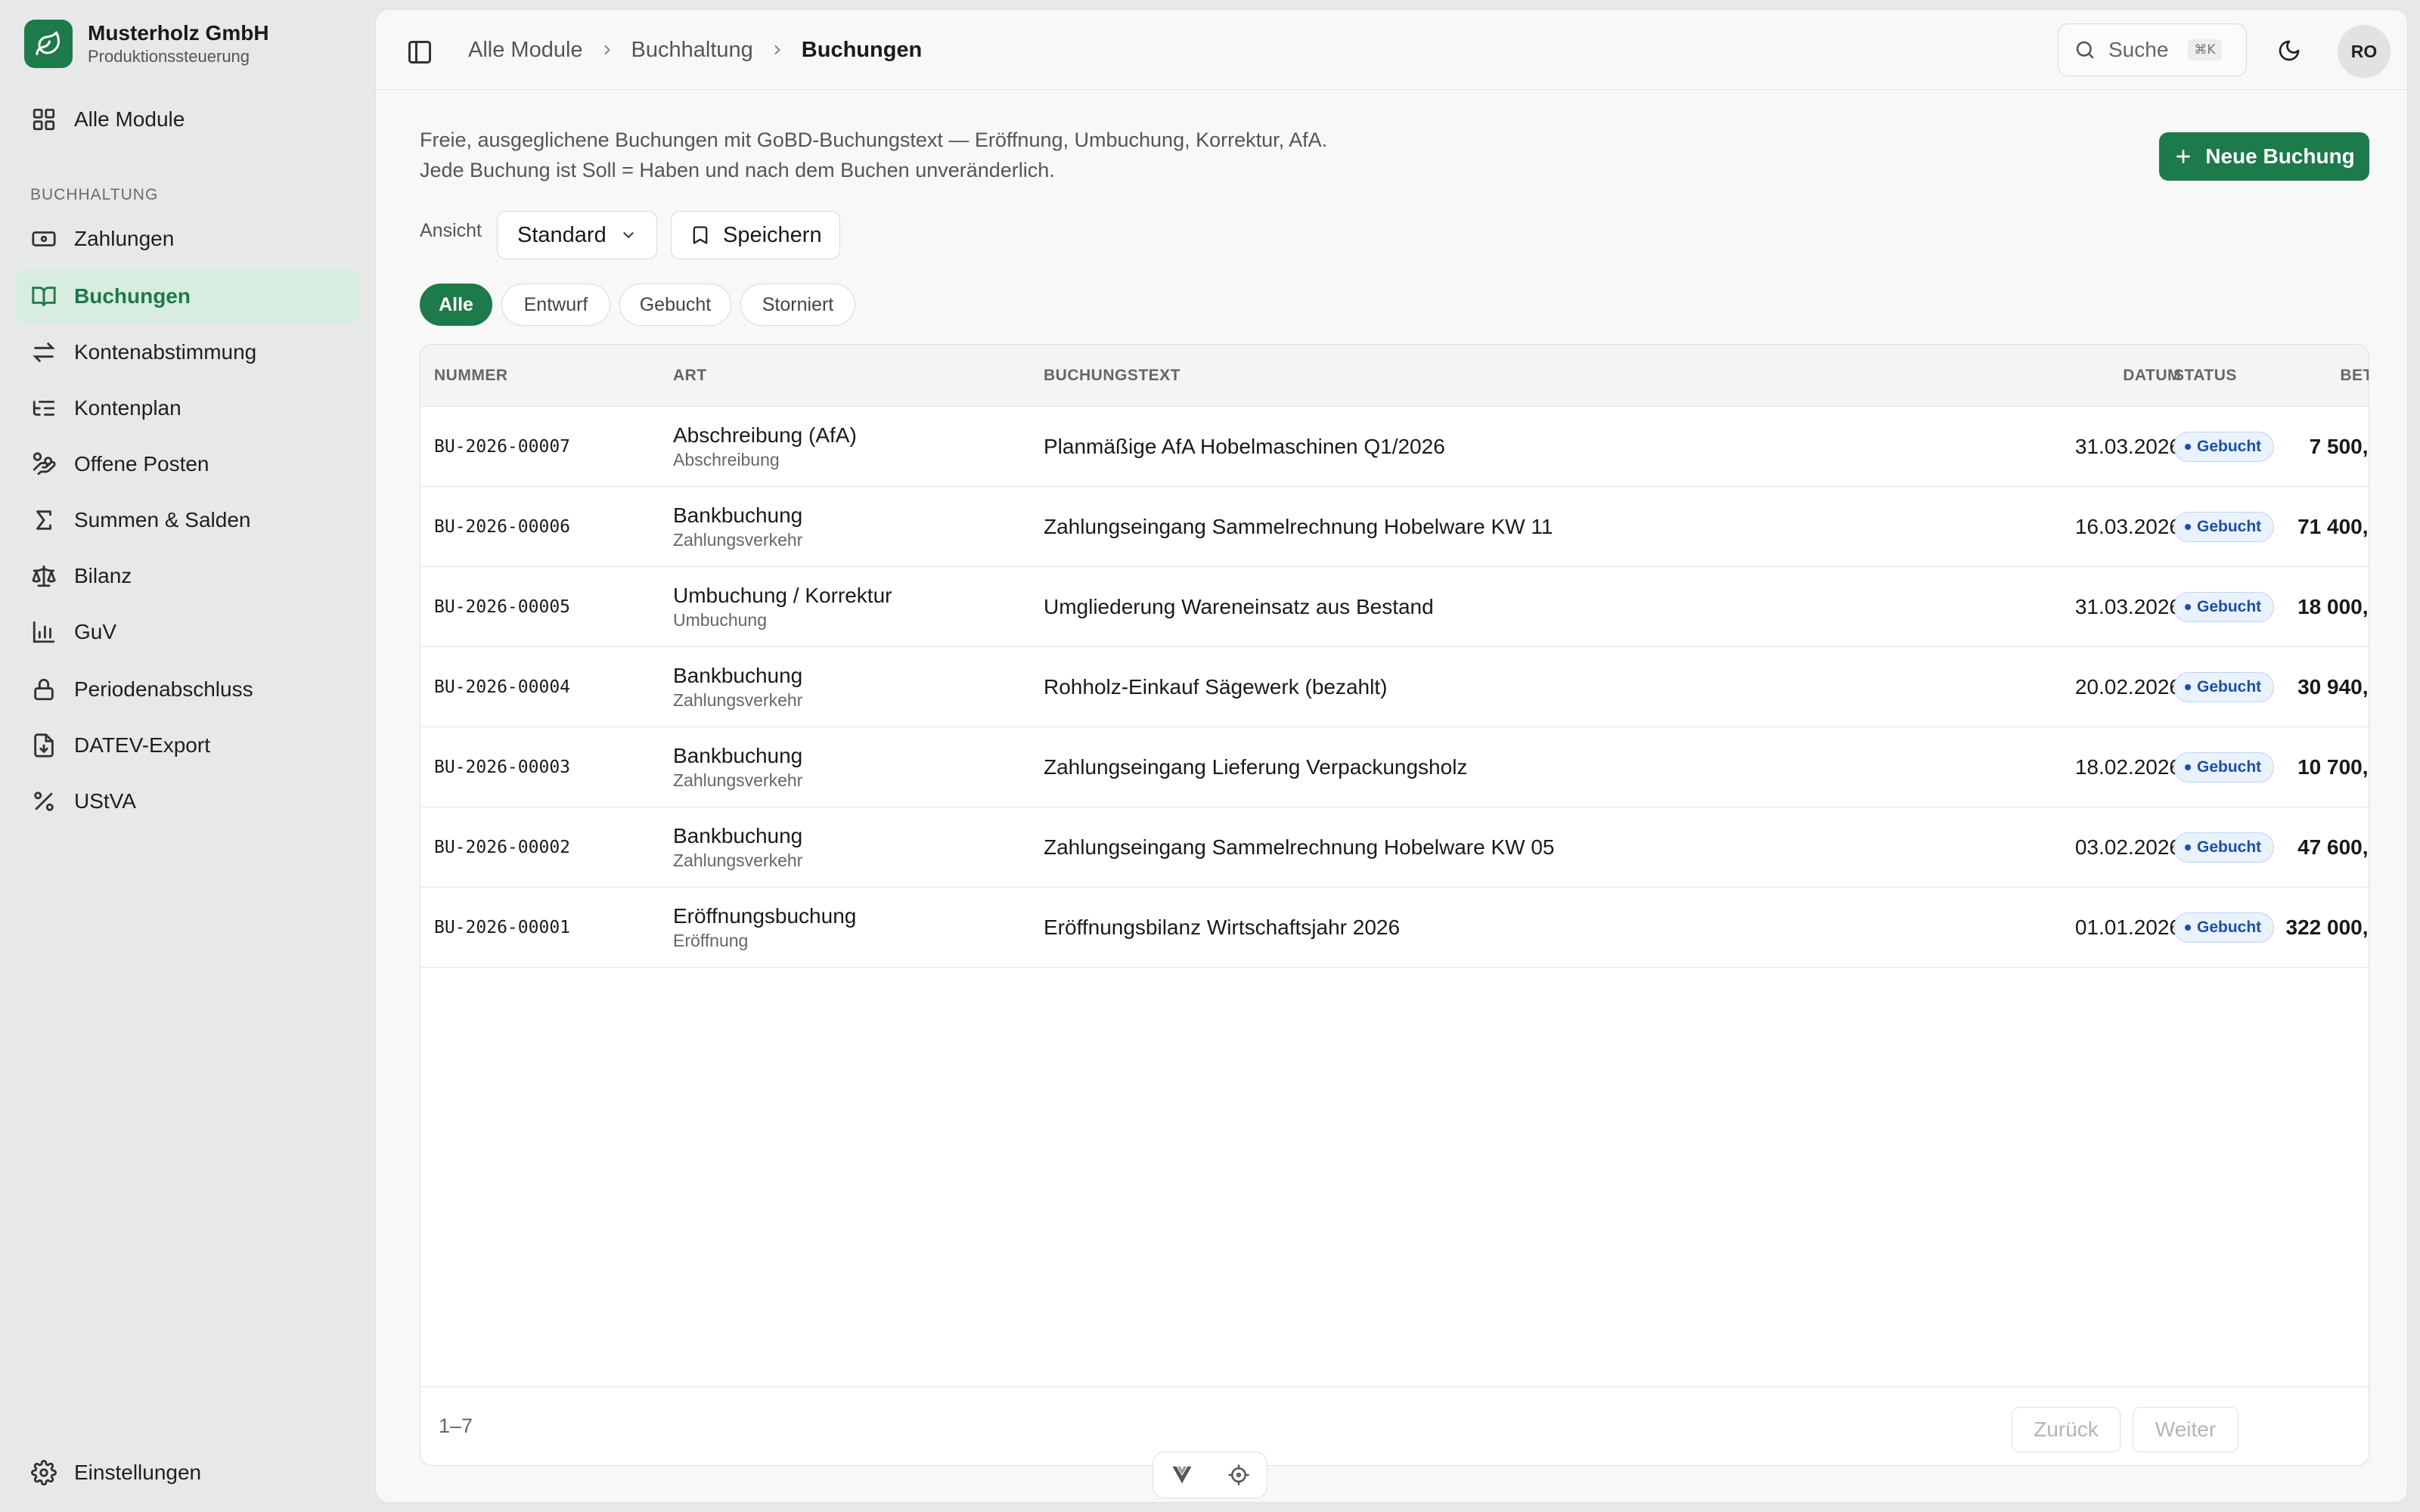  Describe the element at coordinates (502, 847) in the screenshot. I see `booking-number: BU-2026-00002` at that location.